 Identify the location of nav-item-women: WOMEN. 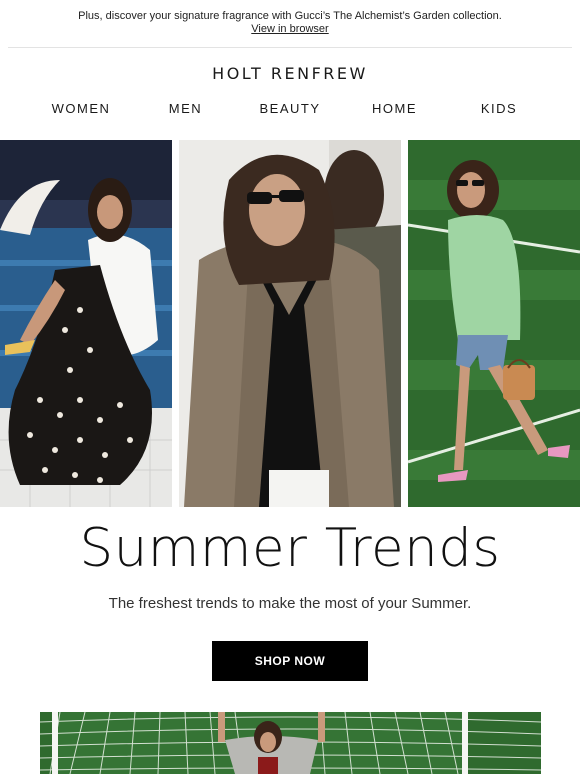
(81, 108).